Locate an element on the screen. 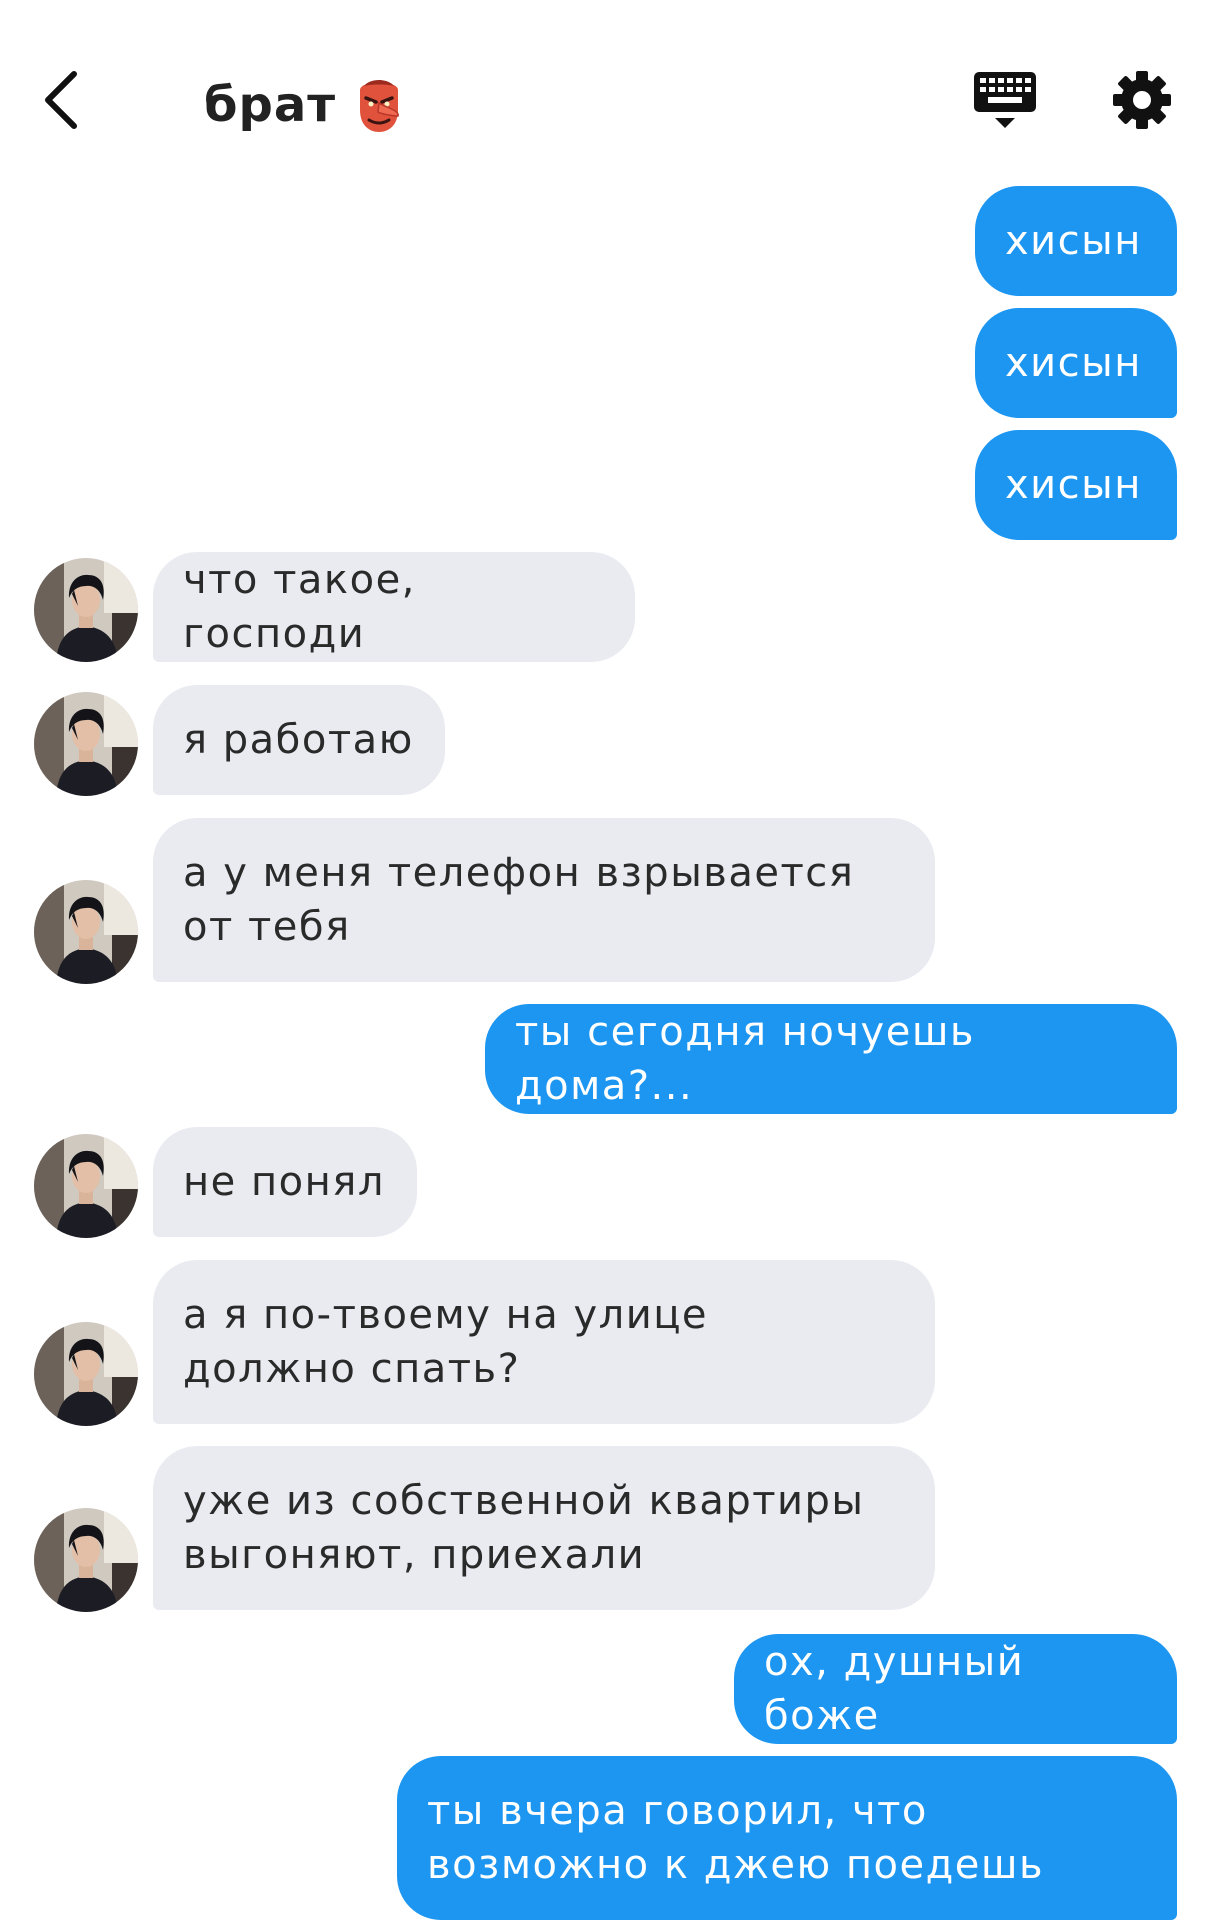 The height and width of the screenshot is (1920, 1210). keyboard-icon is located at coordinates (1005, 100).